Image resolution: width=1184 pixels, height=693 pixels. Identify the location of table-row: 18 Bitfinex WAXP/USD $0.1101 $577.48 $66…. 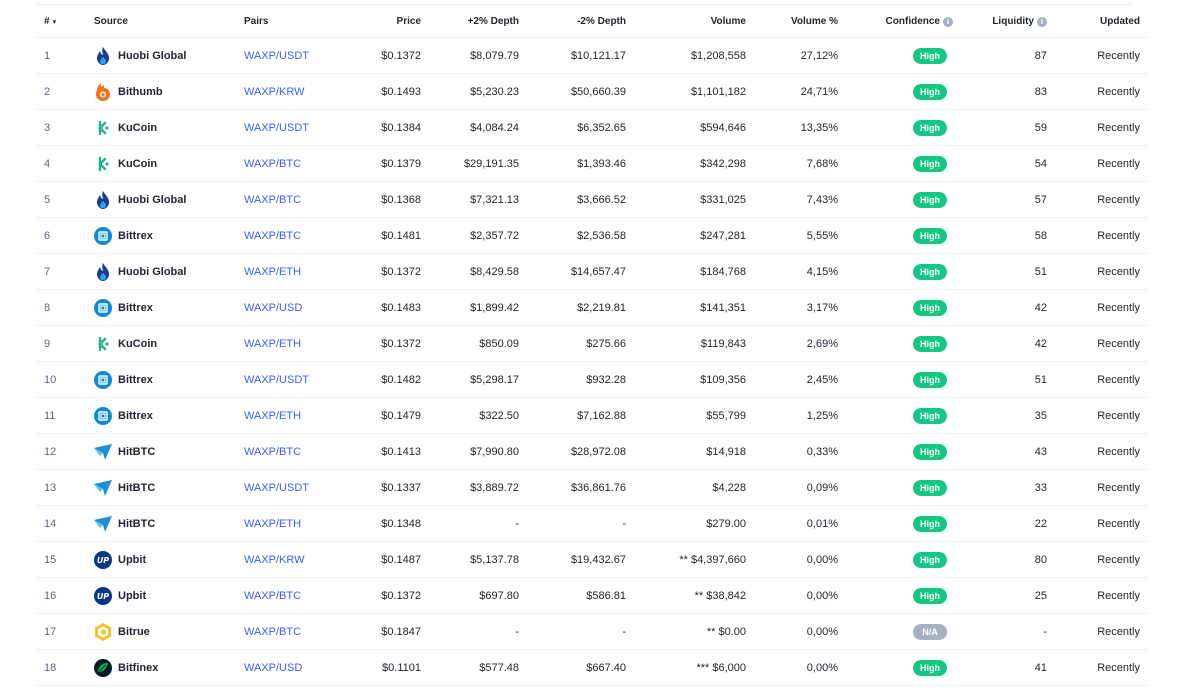
(592, 667).